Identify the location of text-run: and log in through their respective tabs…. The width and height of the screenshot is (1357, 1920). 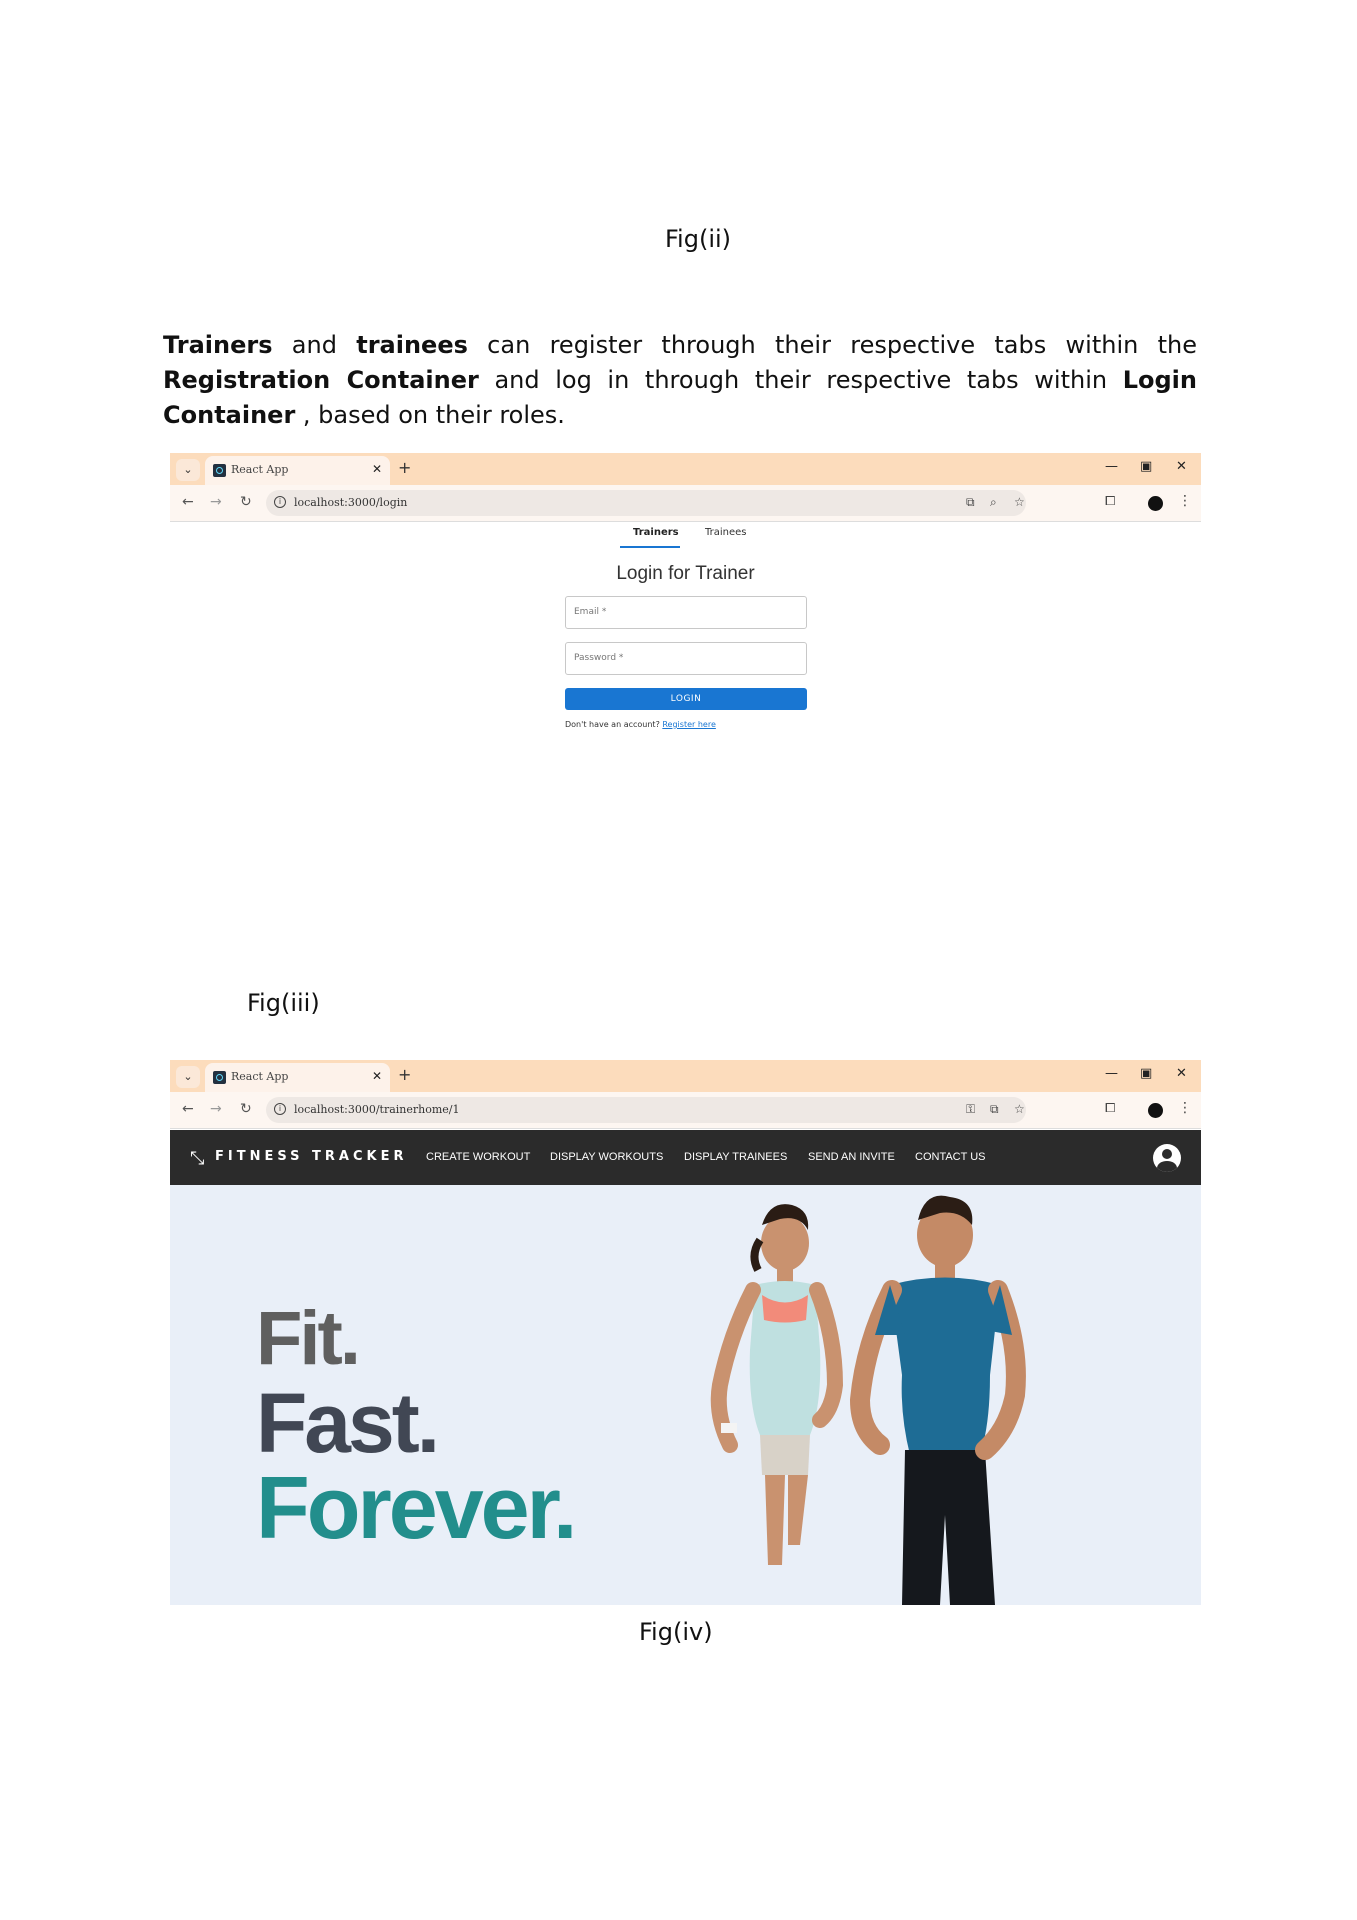
(800, 380).